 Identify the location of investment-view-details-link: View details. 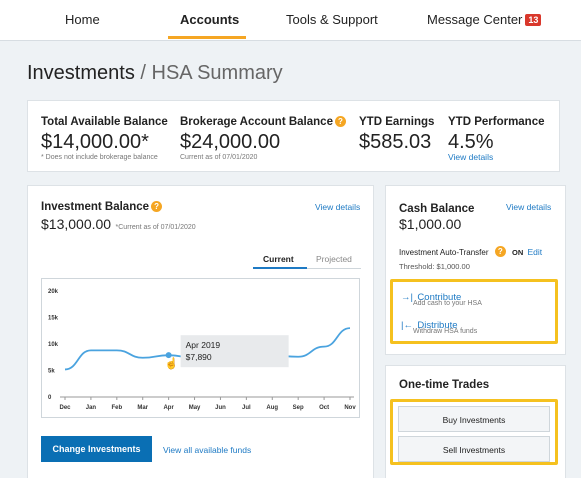
(337, 207).